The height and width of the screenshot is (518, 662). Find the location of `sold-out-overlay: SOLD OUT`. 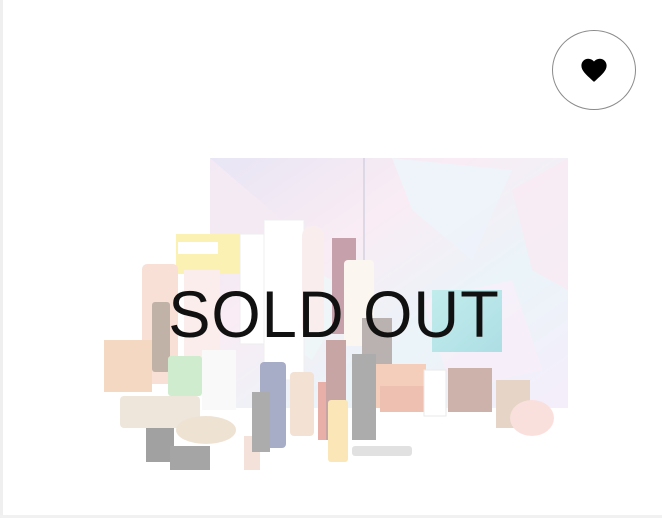

sold-out-overlay: SOLD OUT is located at coordinates (334, 314).